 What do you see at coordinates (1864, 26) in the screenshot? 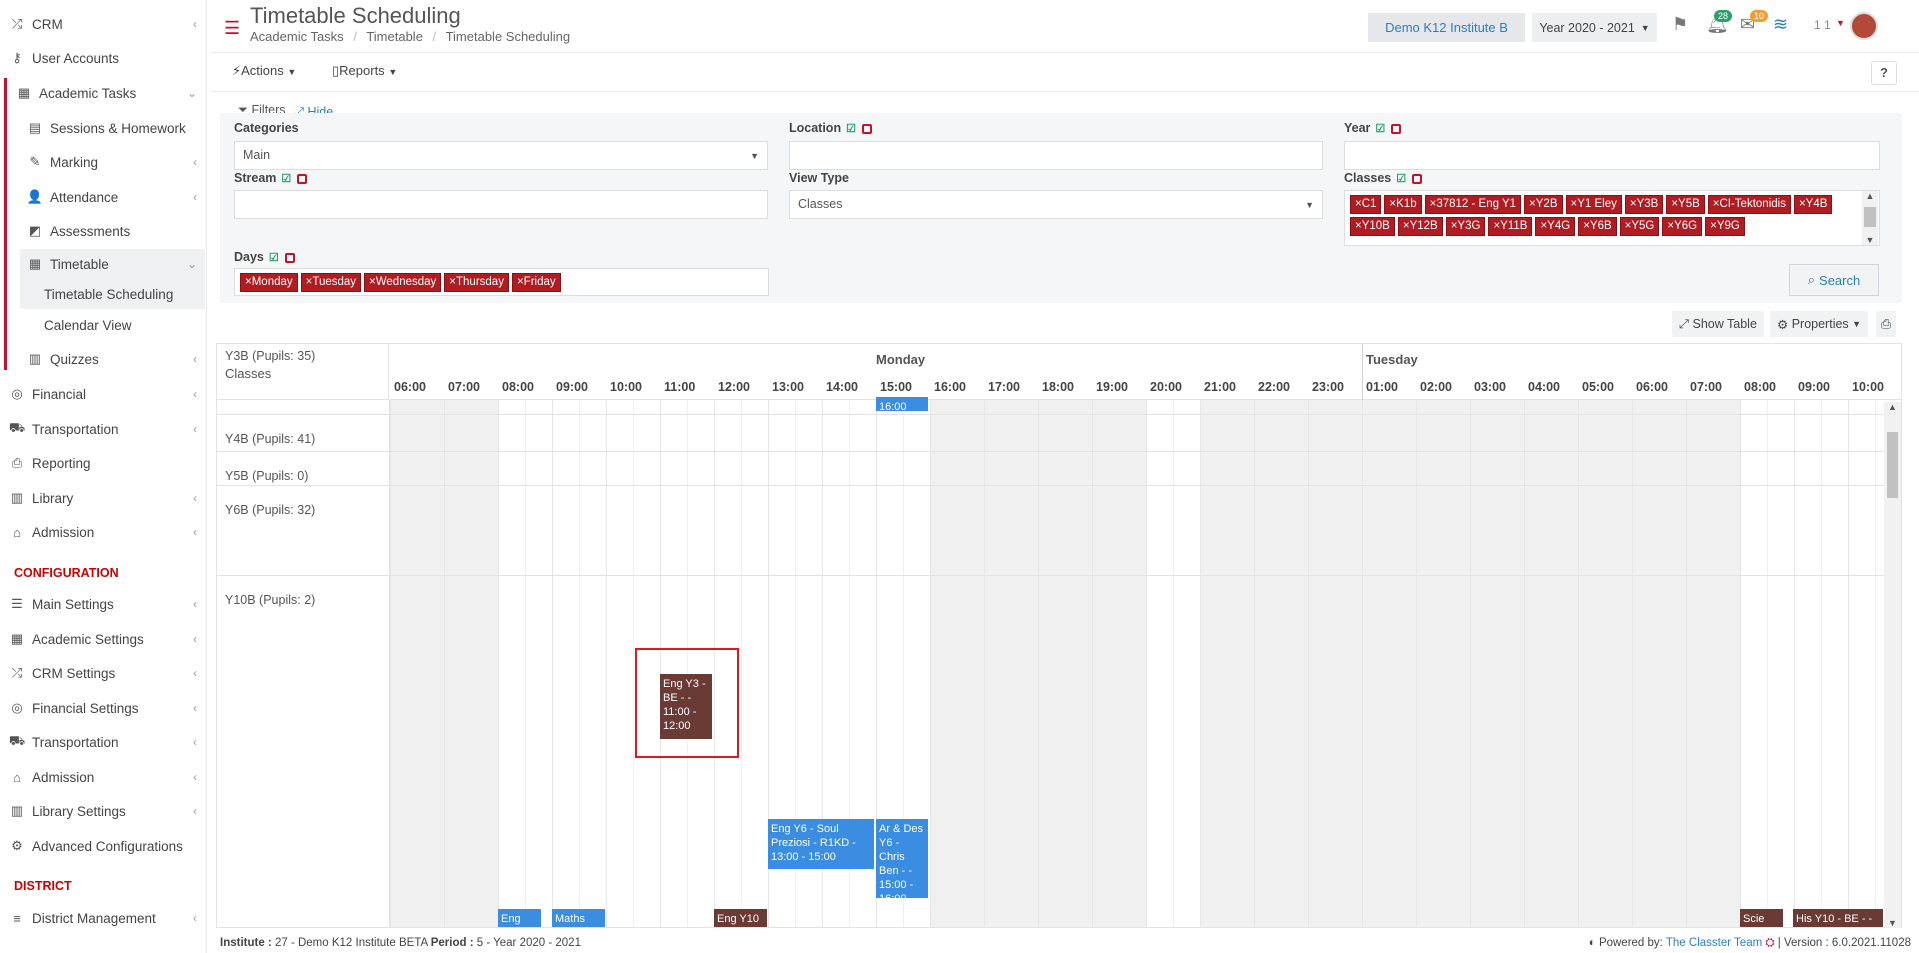
I see `avatar` at bounding box center [1864, 26].